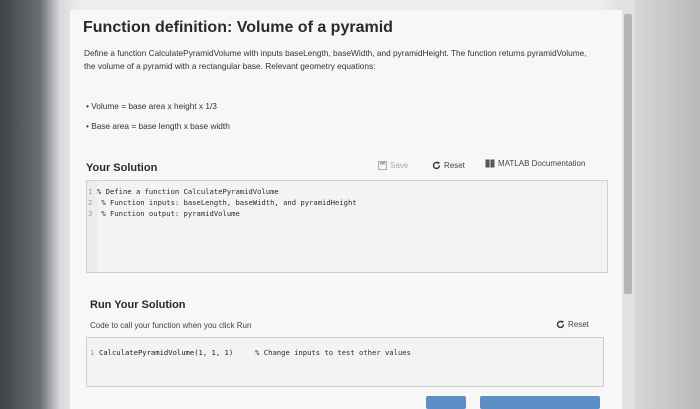 This screenshot has height=409, width=700. Describe the element at coordinates (158, 126) in the screenshot. I see `equation-item: • Base area = base length x base width` at that location.